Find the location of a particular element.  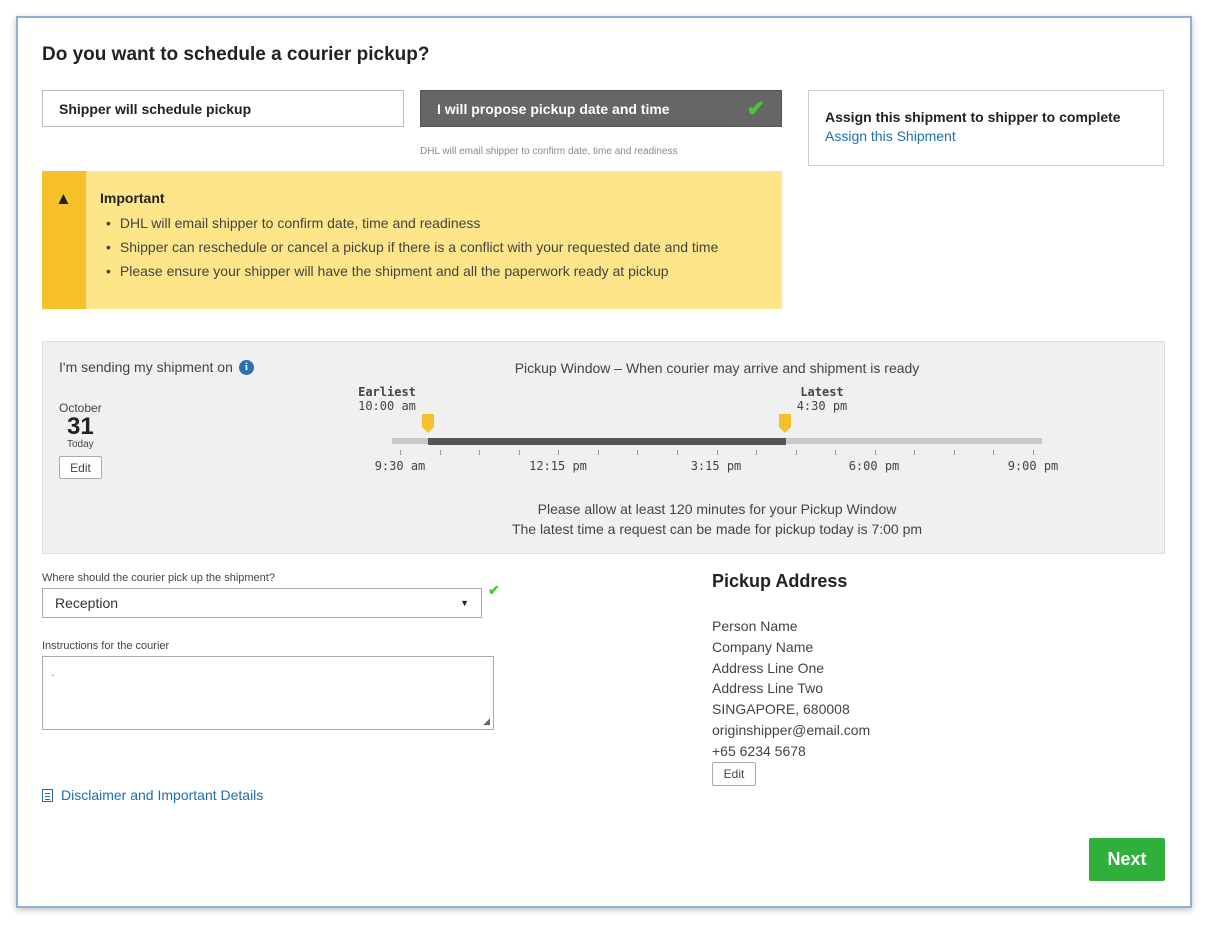

valid-check-icon: ✔ is located at coordinates (494, 590).